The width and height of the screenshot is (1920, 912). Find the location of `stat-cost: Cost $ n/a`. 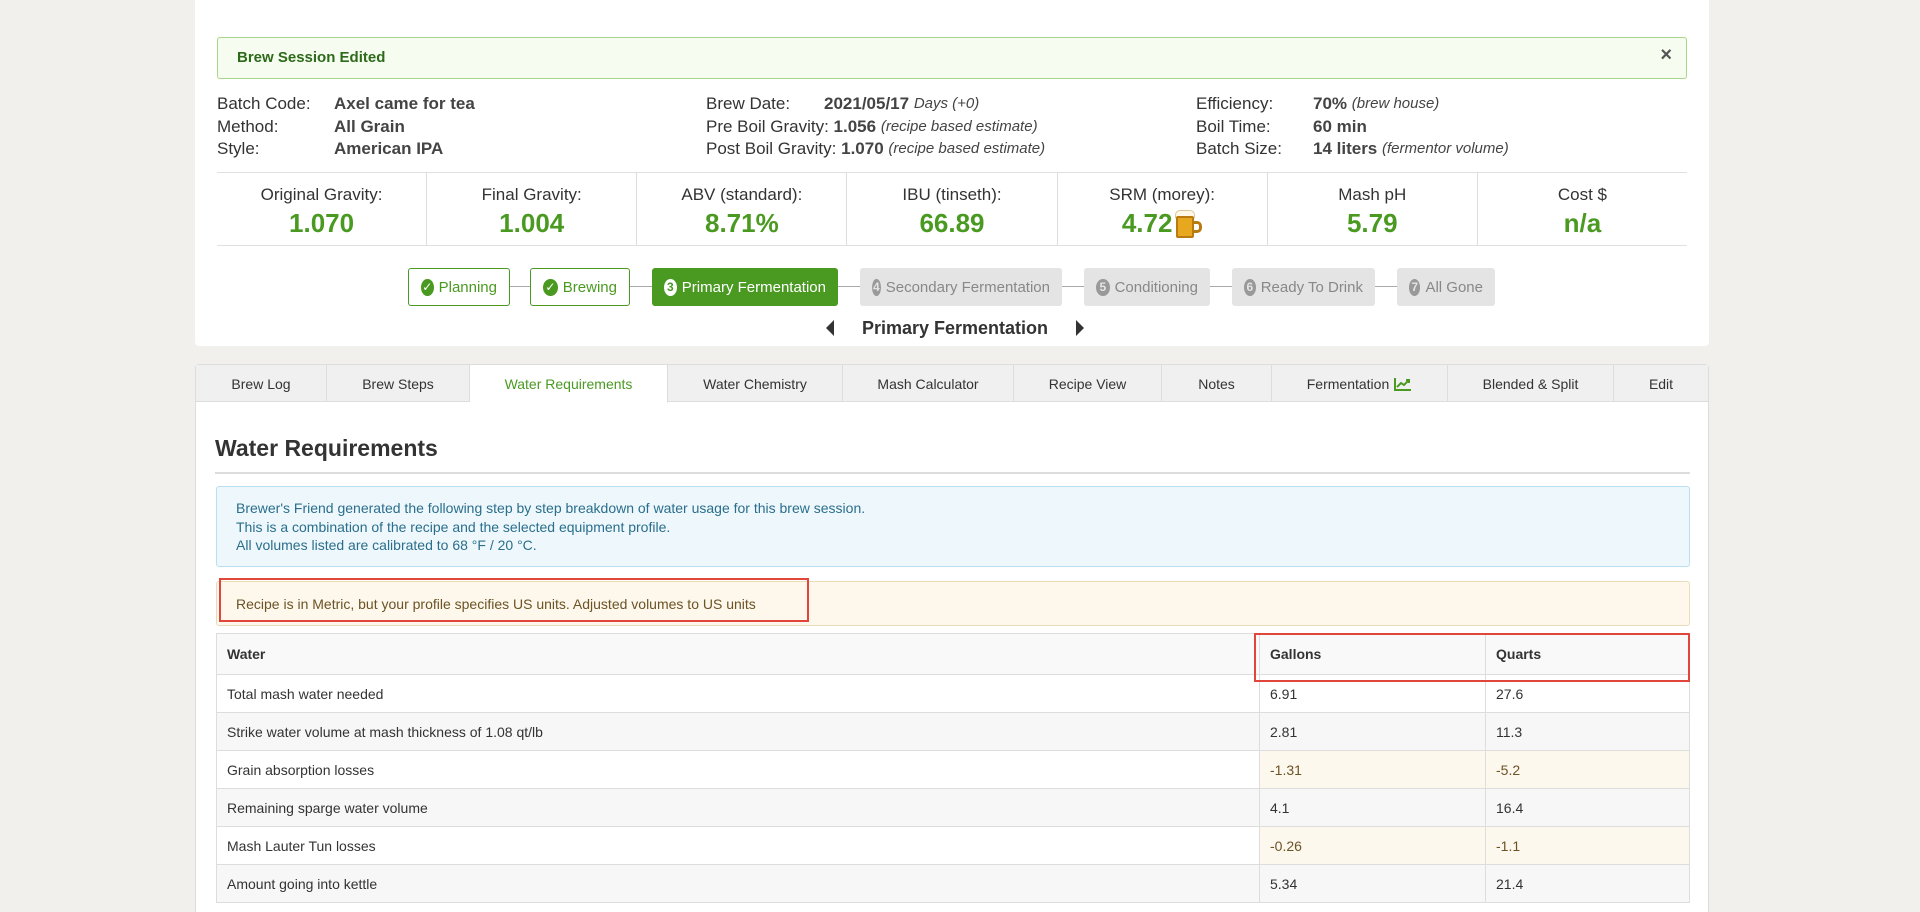

stat-cost: Cost $ n/a is located at coordinates (1582, 209).